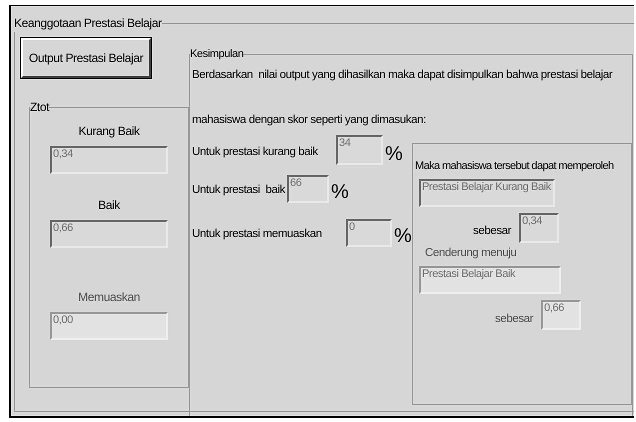  What do you see at coordinates (309, 120) in the screenshot?
I see `description-text: mahasiswa dengan skor seperti yang dimasukan:` at bounding box center [309, 120].